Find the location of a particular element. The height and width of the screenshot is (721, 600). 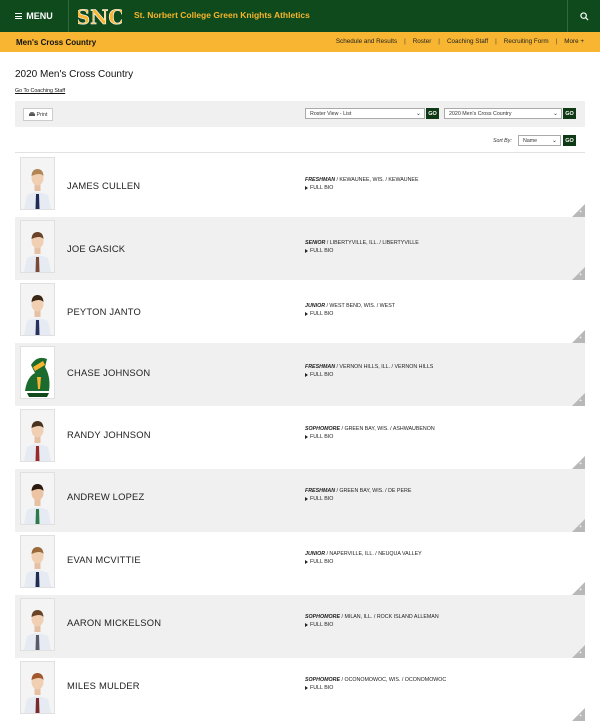

divider is located at coordinates (300, 152).